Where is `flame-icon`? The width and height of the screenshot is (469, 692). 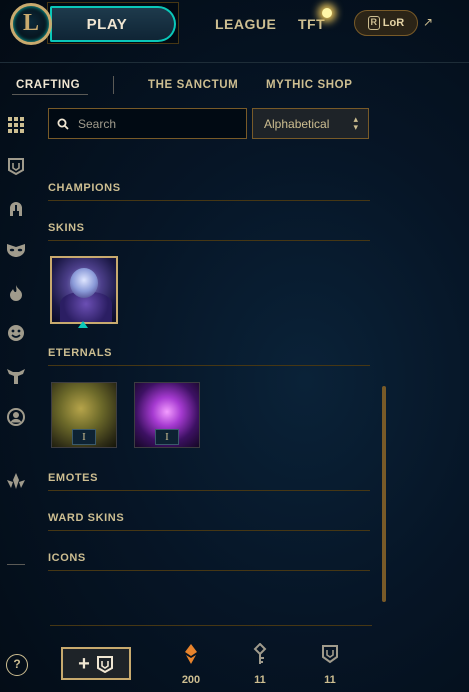 flame-icon is located at coordinates (16, 293).